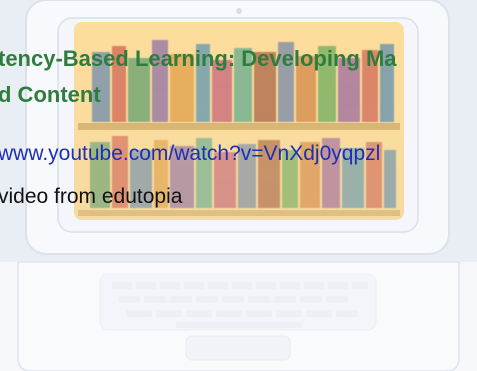 The height and width of the screenshot is (371, 477). Describe the element at coordinates (50, 94) in the screenshot. I see `page-title-line-2: d Content` at that location.